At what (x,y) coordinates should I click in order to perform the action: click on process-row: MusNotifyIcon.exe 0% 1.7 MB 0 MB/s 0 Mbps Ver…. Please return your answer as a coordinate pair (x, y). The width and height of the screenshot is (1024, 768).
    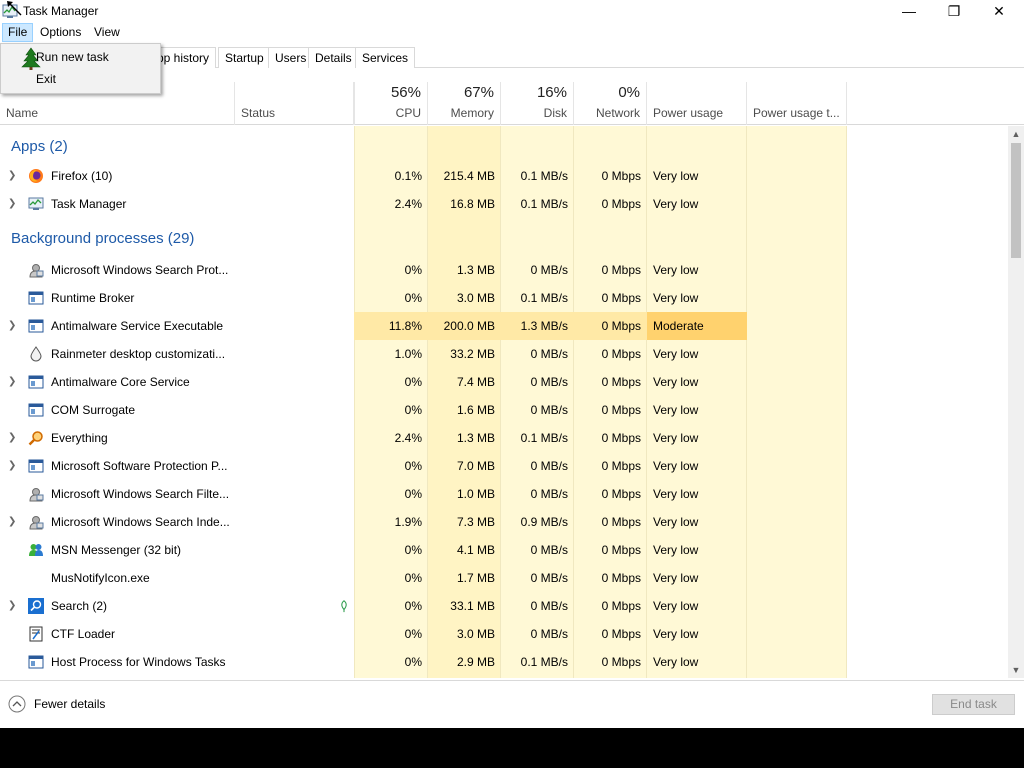
    Looking at the image, I should click on (504, 578).